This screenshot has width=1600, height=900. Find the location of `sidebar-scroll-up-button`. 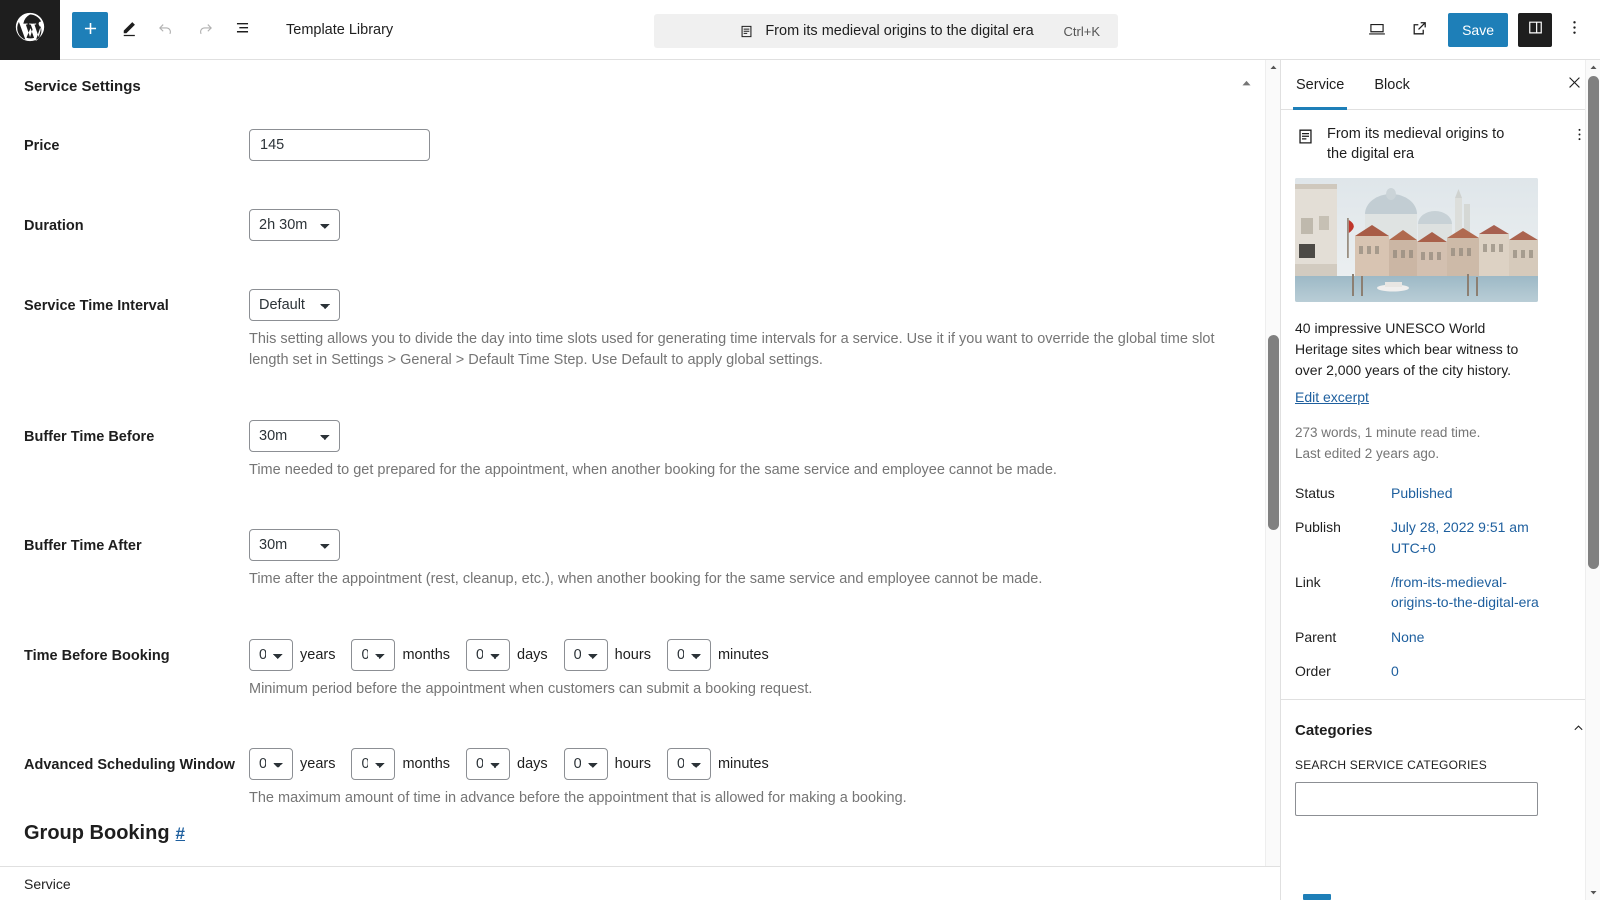

sidebar-scroll-up-button is located at coordinates (1593, 67).